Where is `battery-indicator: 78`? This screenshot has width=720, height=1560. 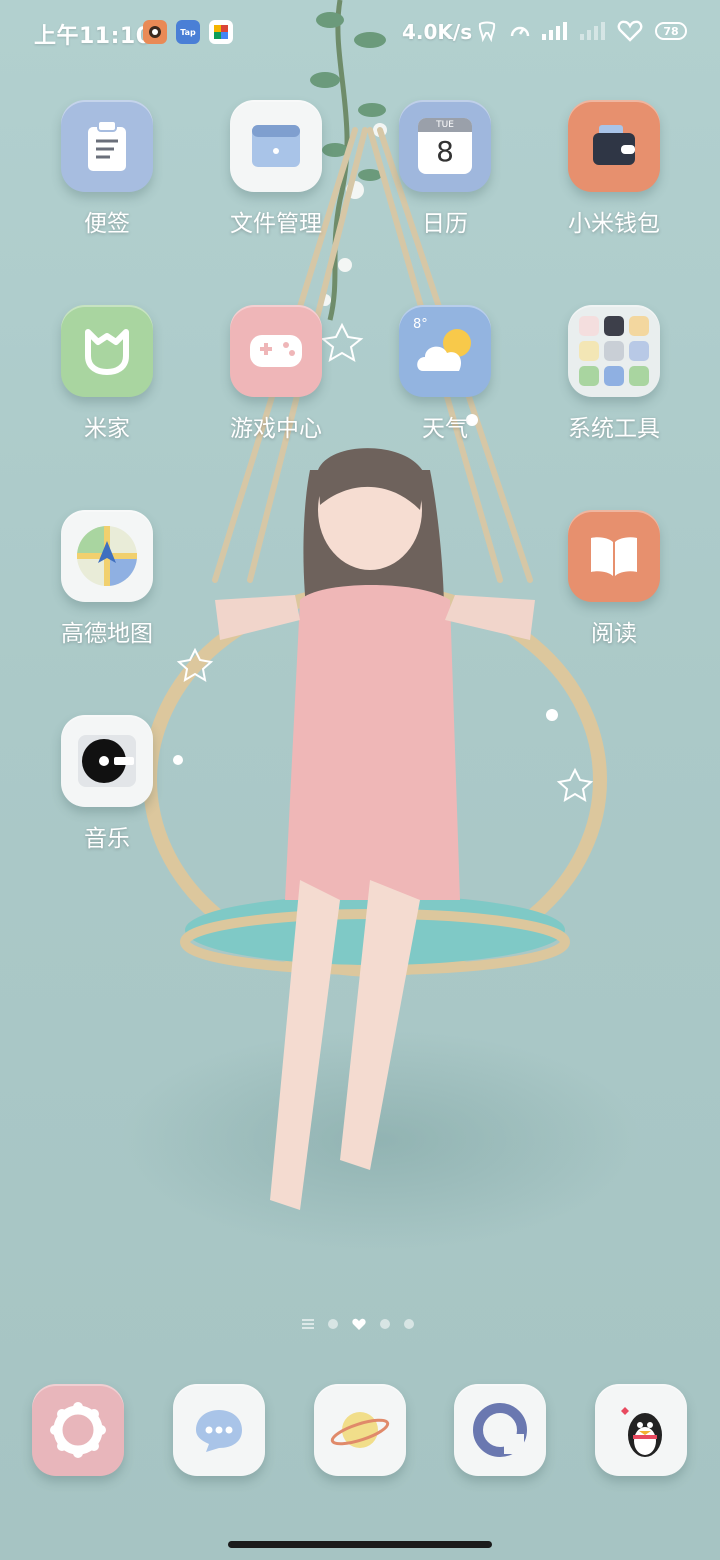 battery-indicator: 78 is located at coordinates (671, 31).